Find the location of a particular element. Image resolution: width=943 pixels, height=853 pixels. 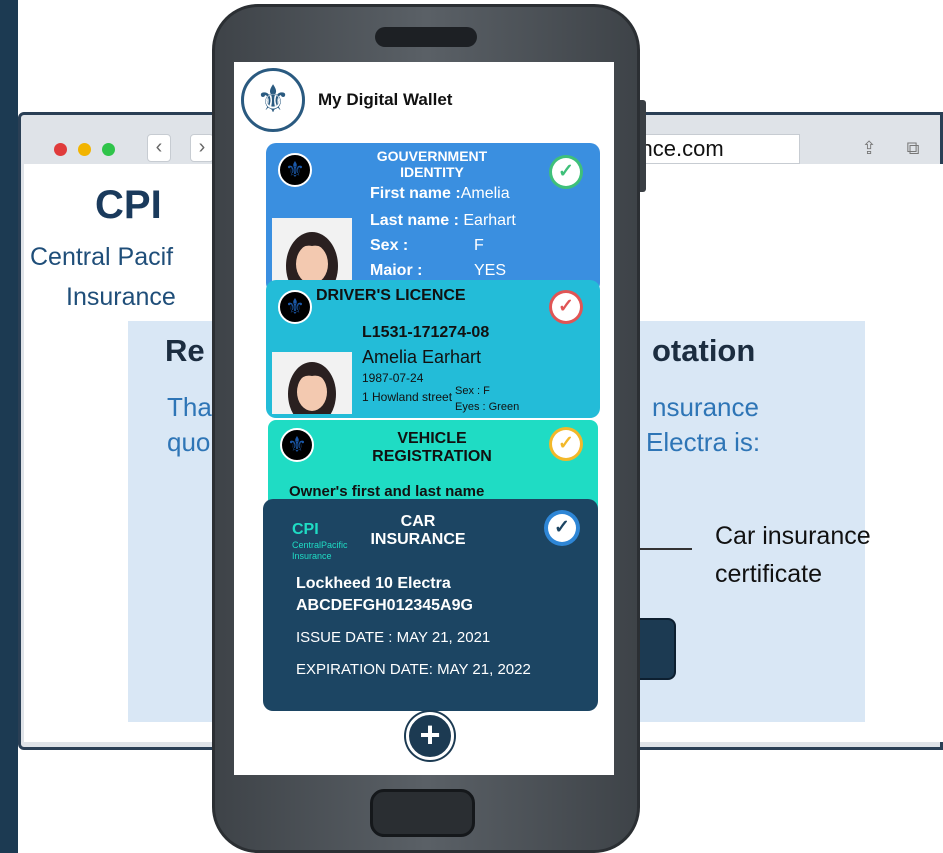

wallet-title: My Digital Wallet is located at coordinates (385, 99).